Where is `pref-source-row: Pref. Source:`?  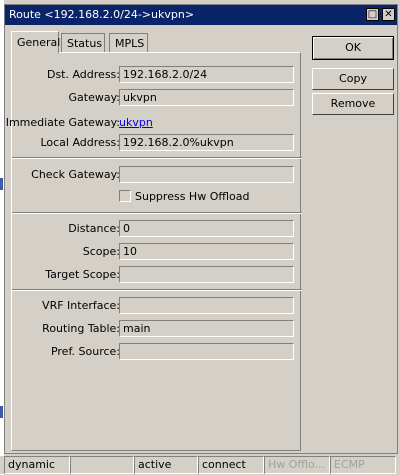
pref-source-row: Pref. Source: is located at coordinates (157, 352).